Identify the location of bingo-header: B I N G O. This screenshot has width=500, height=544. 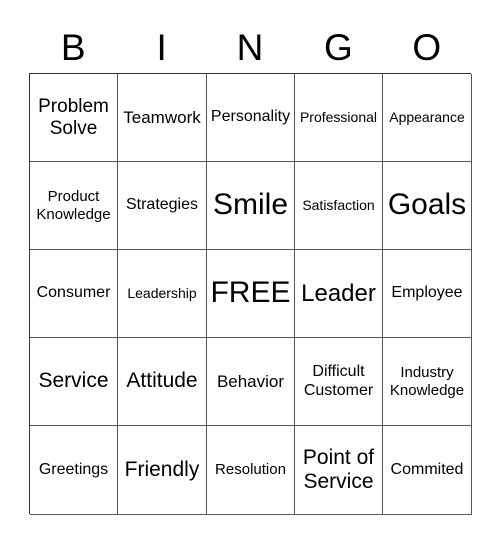
(250, 48).